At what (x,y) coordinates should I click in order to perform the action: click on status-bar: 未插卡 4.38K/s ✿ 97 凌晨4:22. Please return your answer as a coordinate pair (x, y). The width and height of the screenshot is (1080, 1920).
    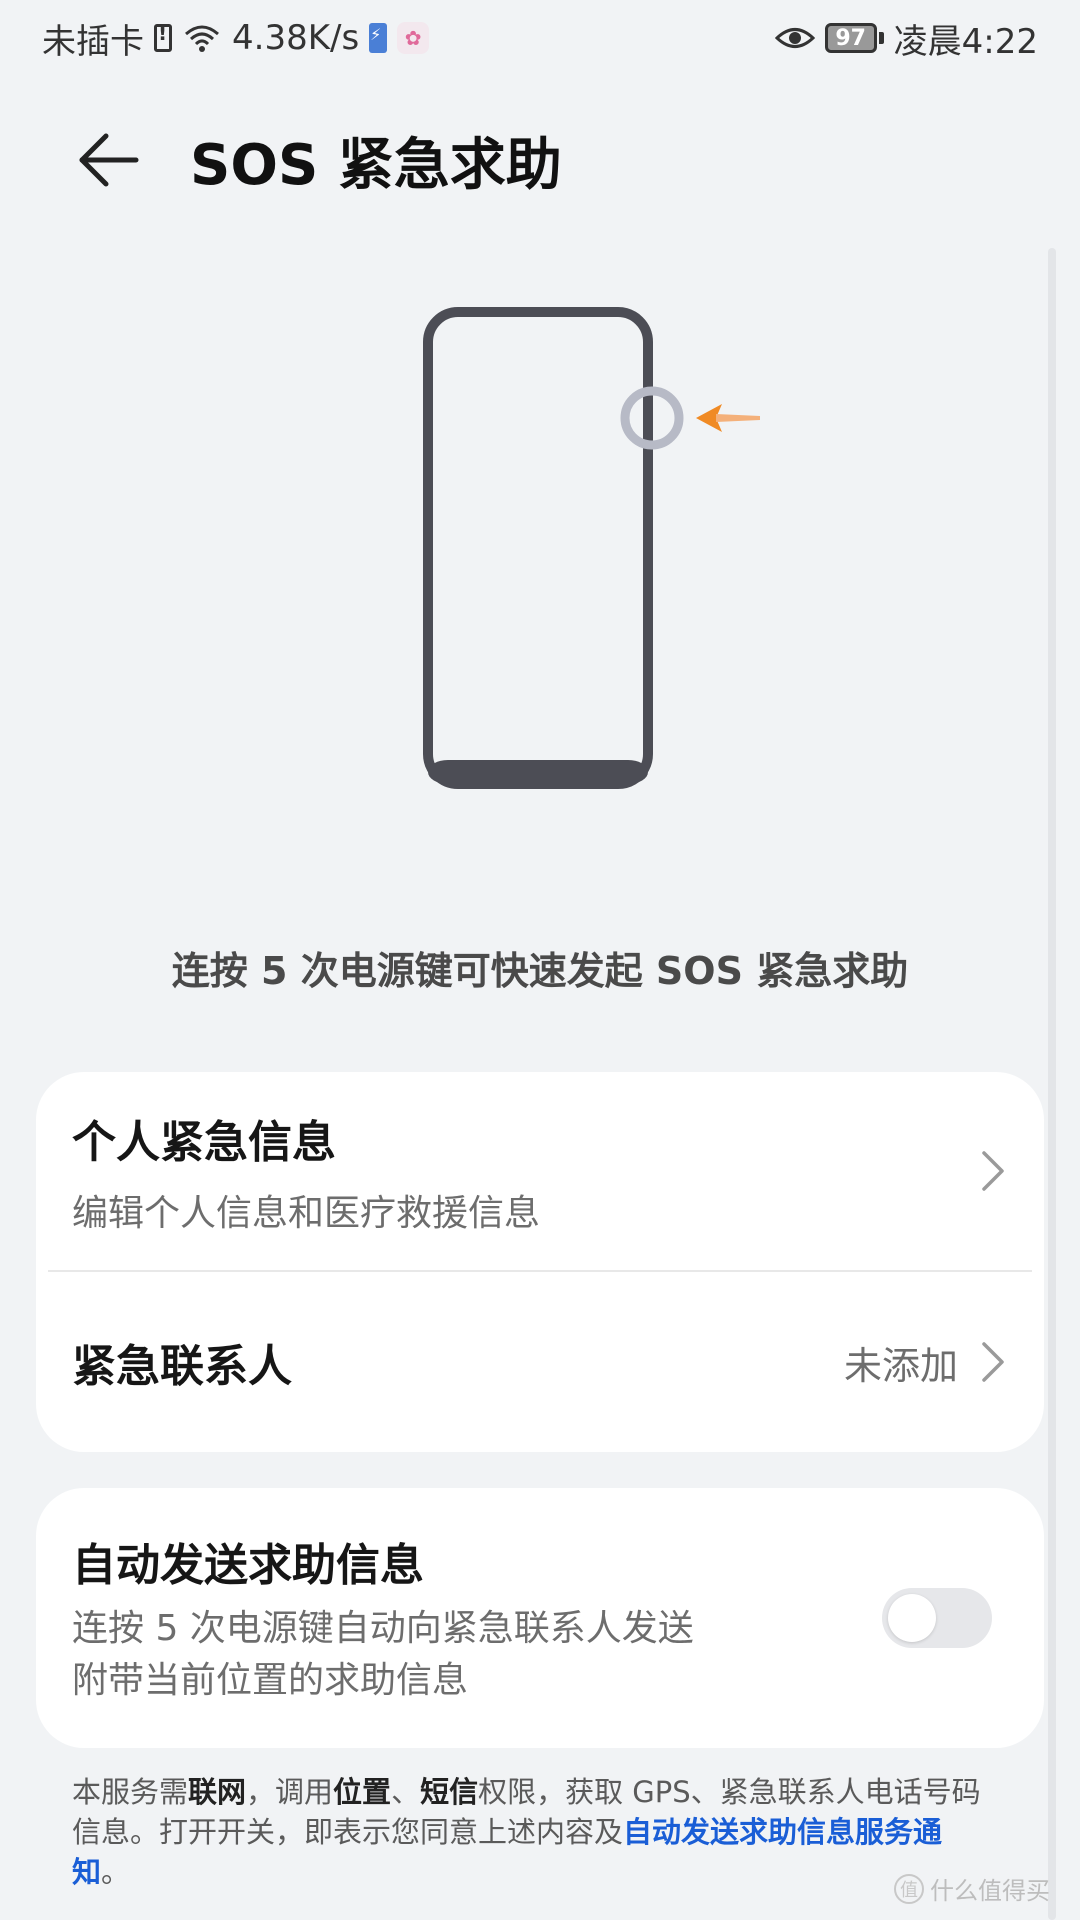
    Looking at the image, I should click on (540, 38).